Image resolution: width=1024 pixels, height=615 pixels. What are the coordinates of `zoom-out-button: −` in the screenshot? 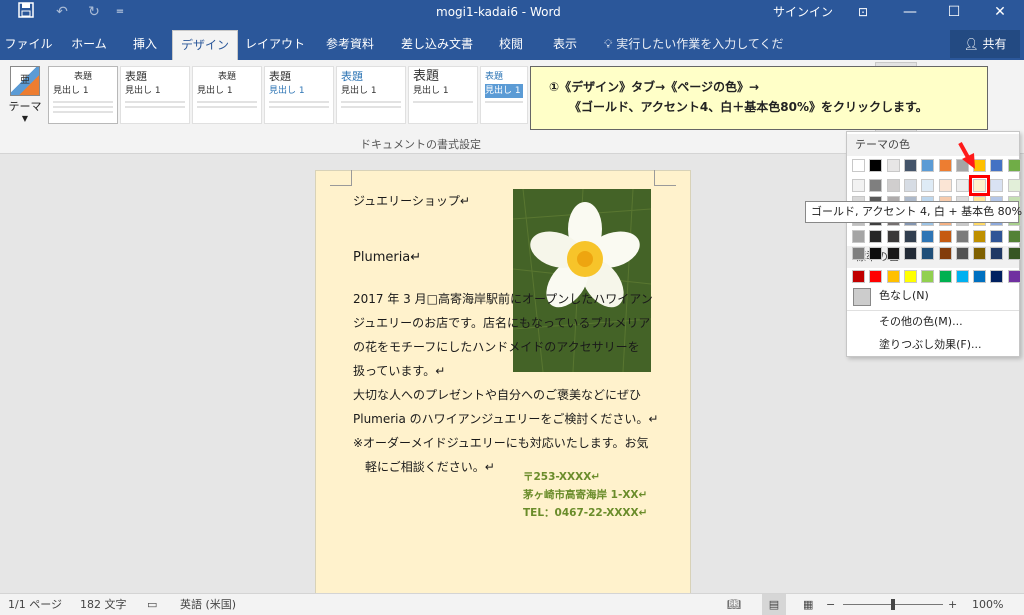 It's located at (830, 604).